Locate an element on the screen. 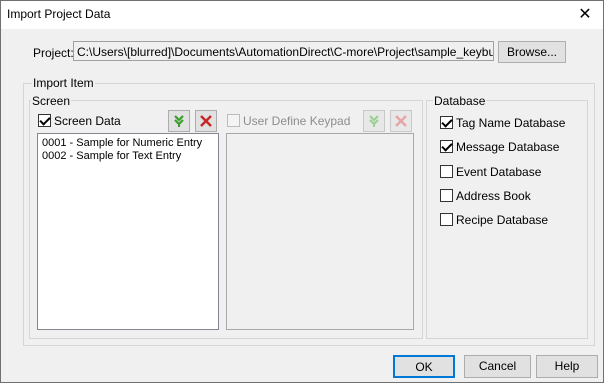 The width and height of the screenshot is (604, 383). dialog-title: Import Project Data is located at coordinates (59, 14).